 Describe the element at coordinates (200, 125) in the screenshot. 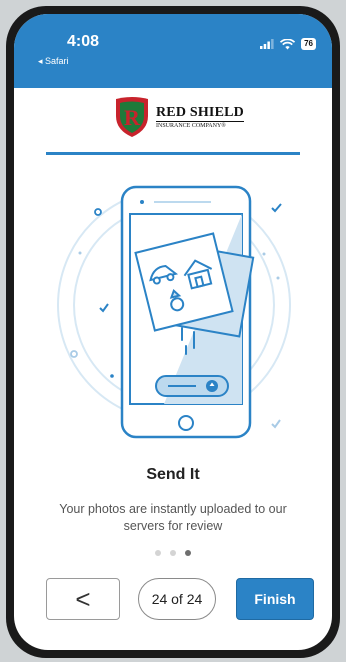

I see `logo-subtitle: INSURANCE COMPANY®` at that location.